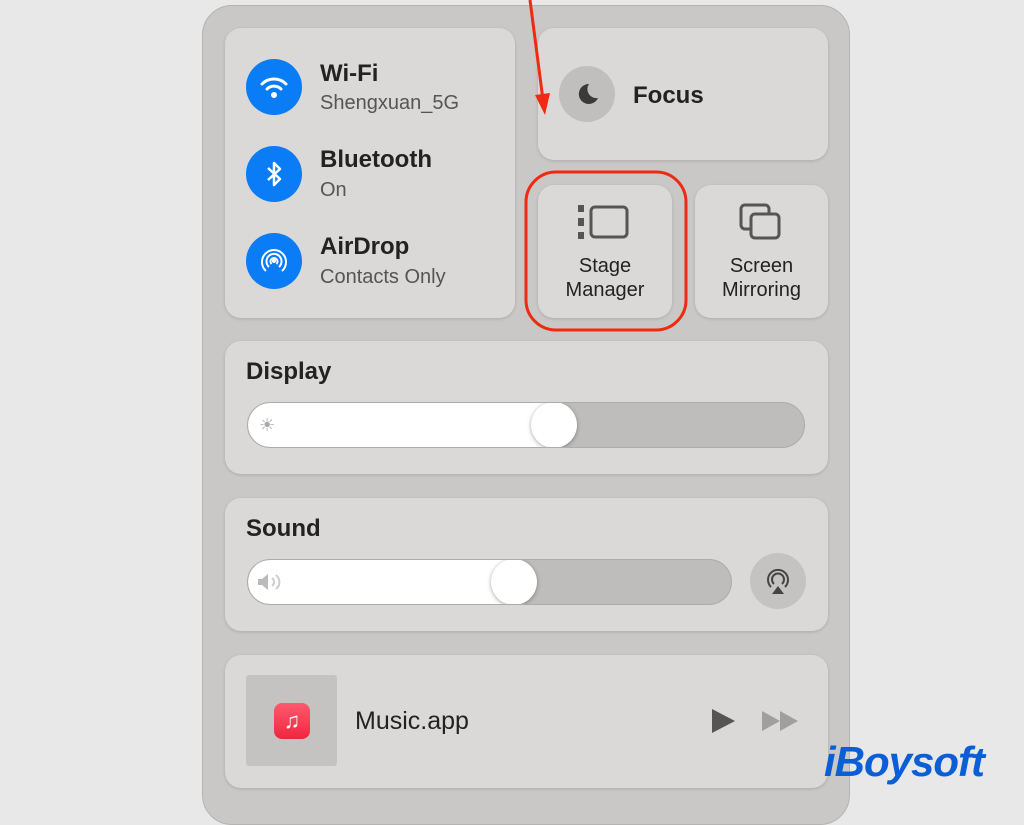 This screenshot has width=1024, height=825. I want to click on annotation-highlight, so click(606, 251).